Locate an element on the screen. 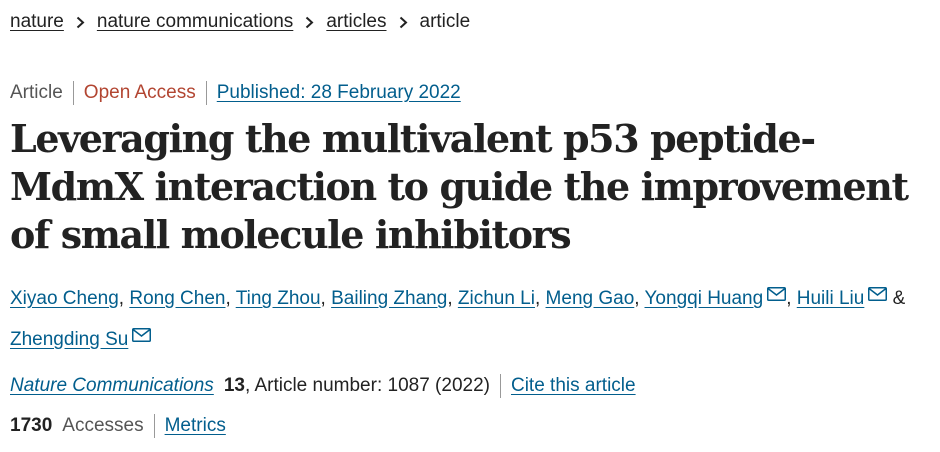  article-number: , Article number: 1087 (2022) is located at coordinates (367, 385).